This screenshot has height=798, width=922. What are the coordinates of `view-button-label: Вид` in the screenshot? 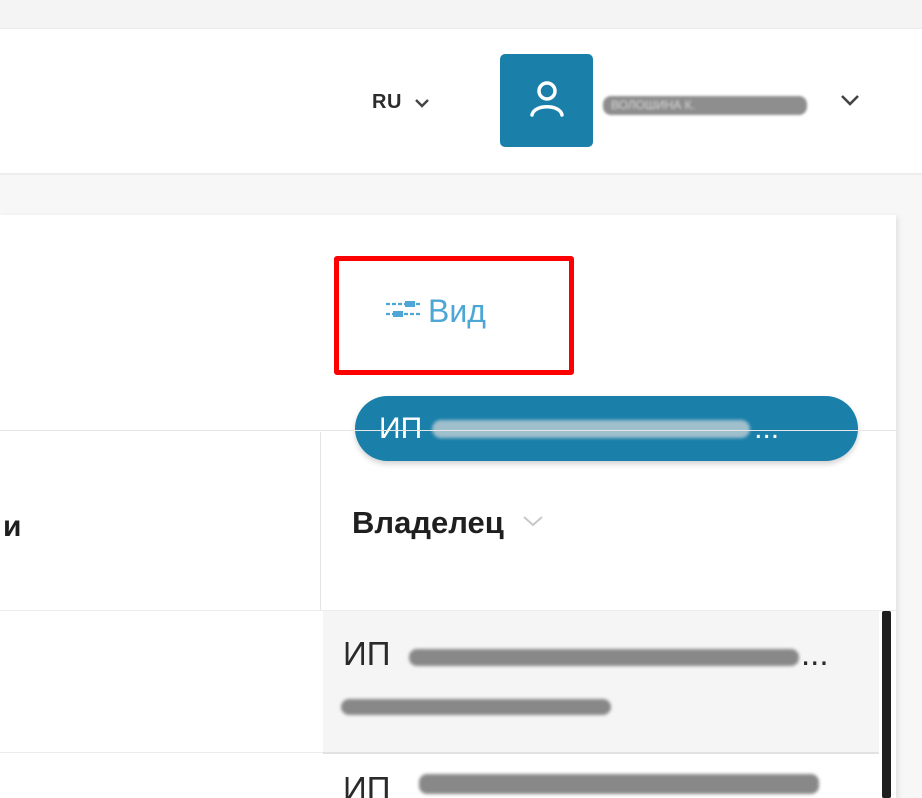 It's located at (457, 311).